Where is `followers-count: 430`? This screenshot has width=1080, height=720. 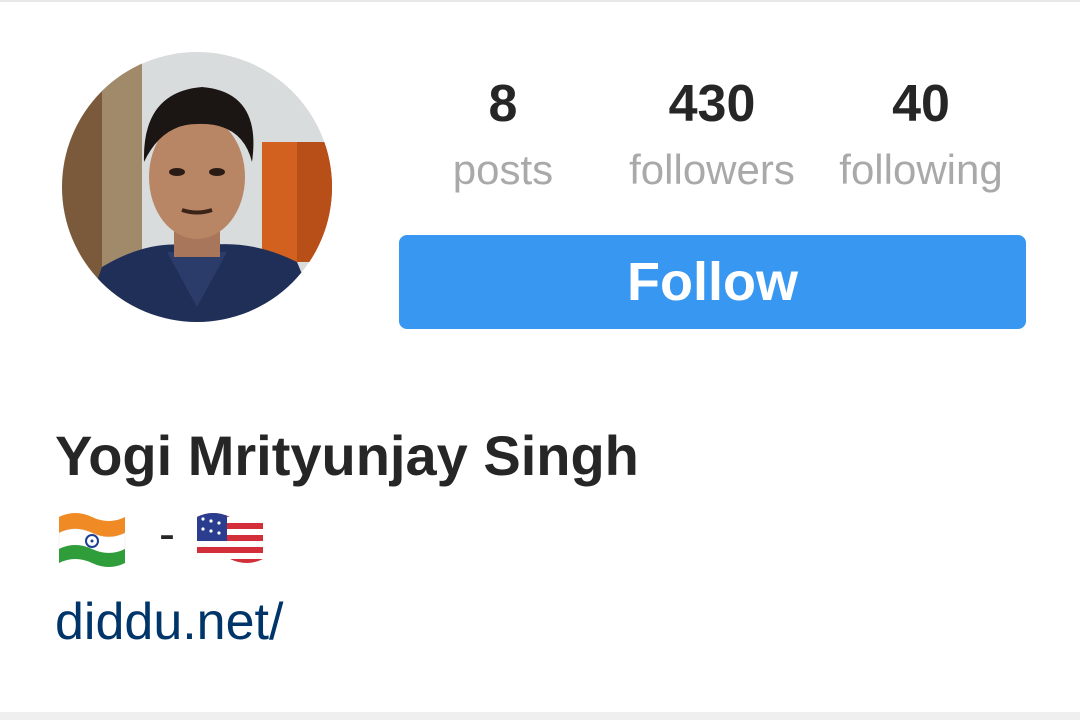
followers-count: 430 is located at coordinates (712, 104).